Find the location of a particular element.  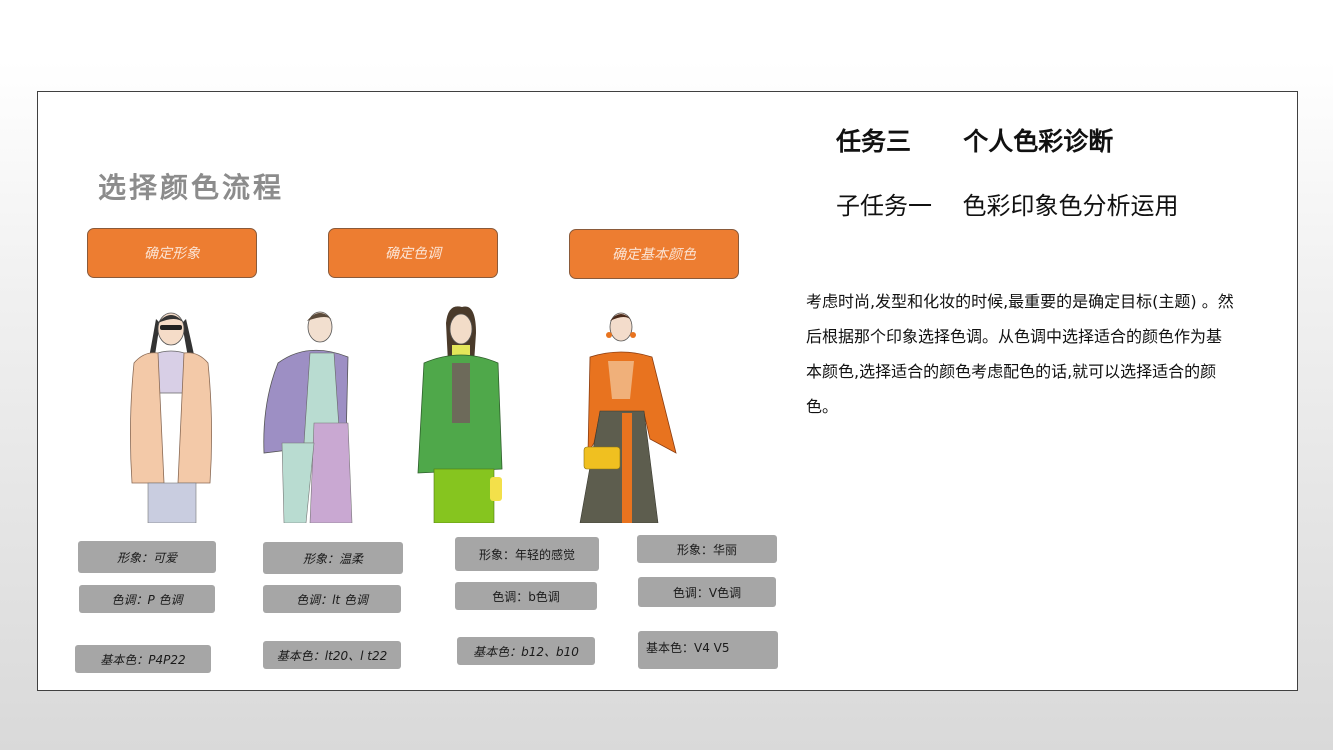

figure-gorgeous is located at coordinates (628, 418).